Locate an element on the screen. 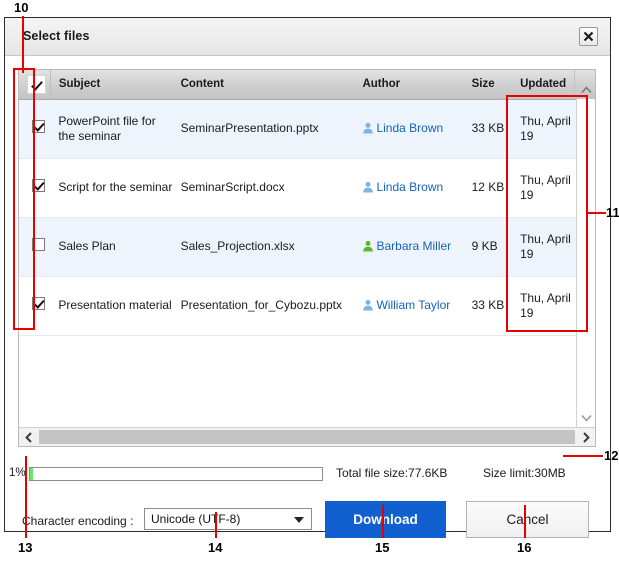 The image size is (619, 568). author-link: William Taylor is located at coordinates (406, 305).